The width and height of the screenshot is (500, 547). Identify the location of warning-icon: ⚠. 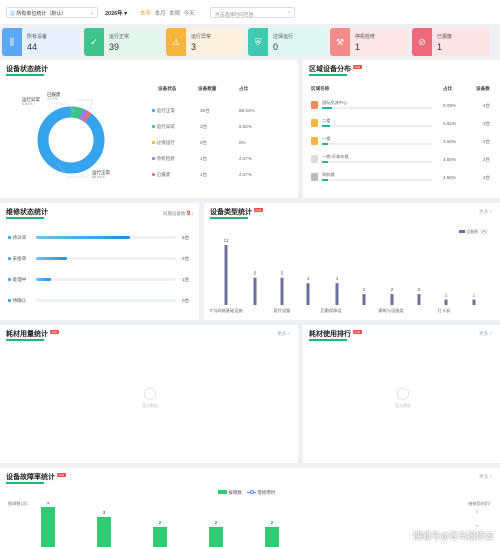
(176, 42).